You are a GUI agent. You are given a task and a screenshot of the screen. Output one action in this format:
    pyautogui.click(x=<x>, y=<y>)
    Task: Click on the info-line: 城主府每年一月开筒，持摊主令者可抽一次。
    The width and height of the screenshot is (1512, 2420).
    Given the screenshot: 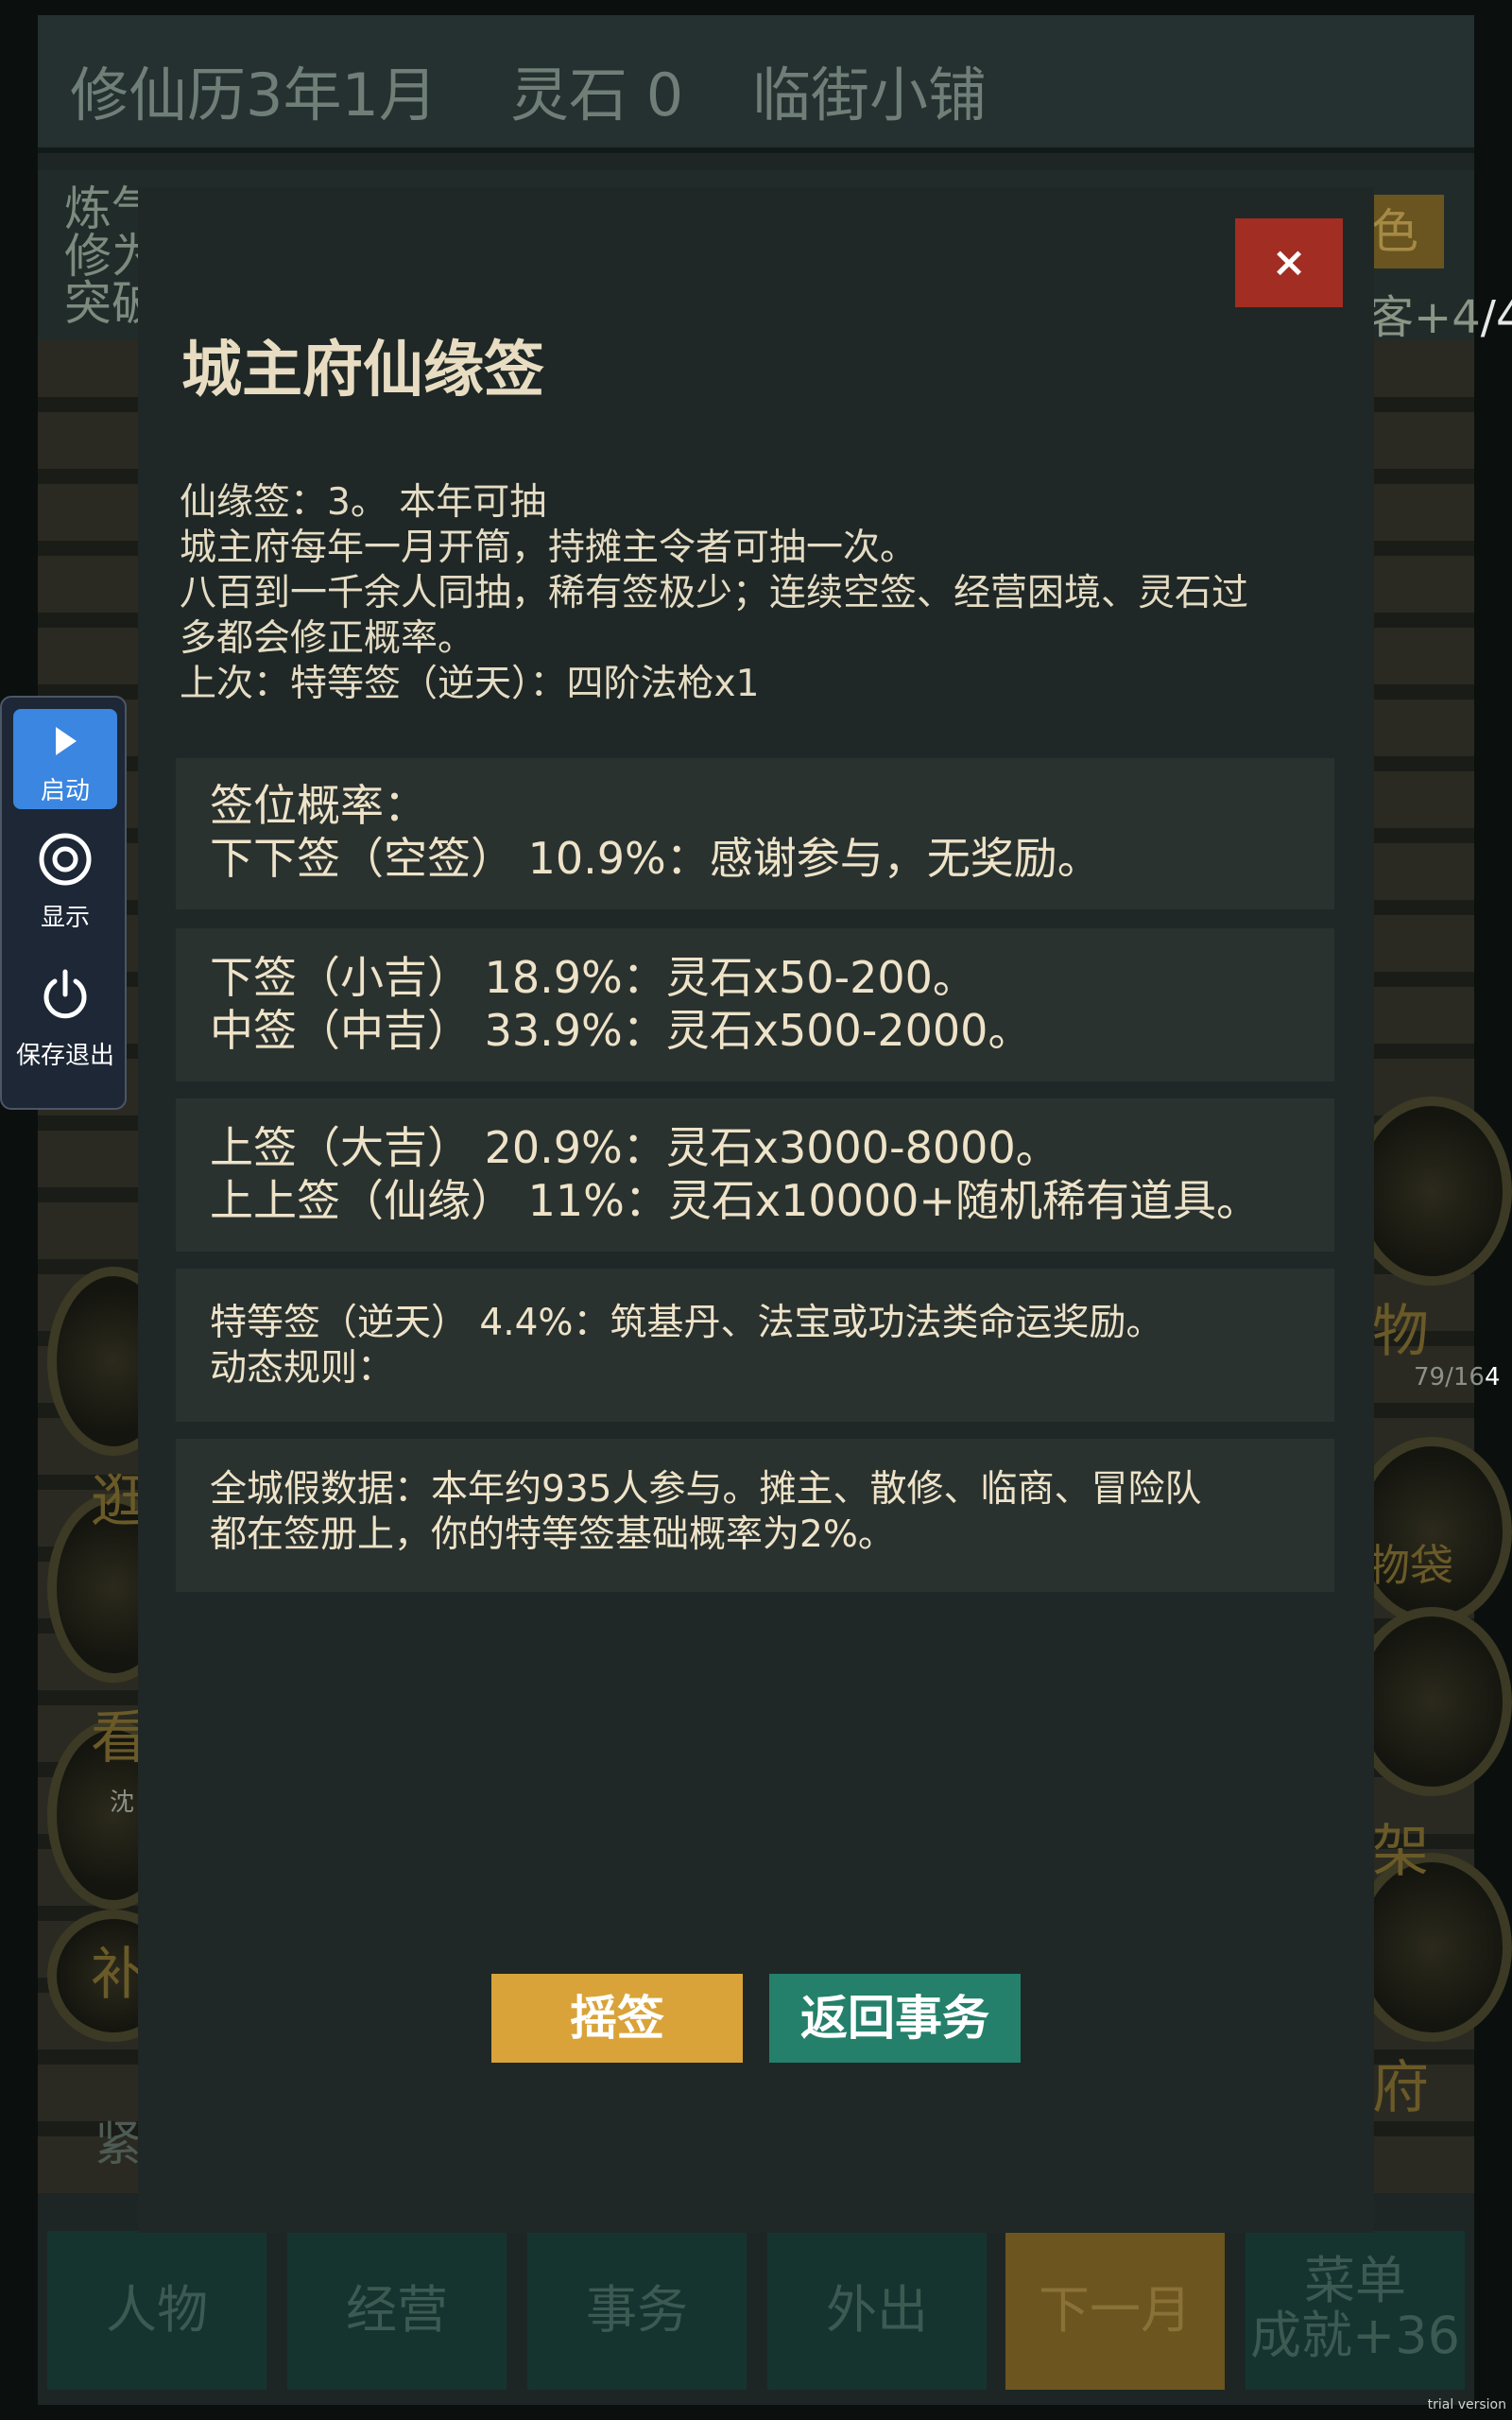 What is the action you would take?
    pyautogui.click(x=549, y=548)
    